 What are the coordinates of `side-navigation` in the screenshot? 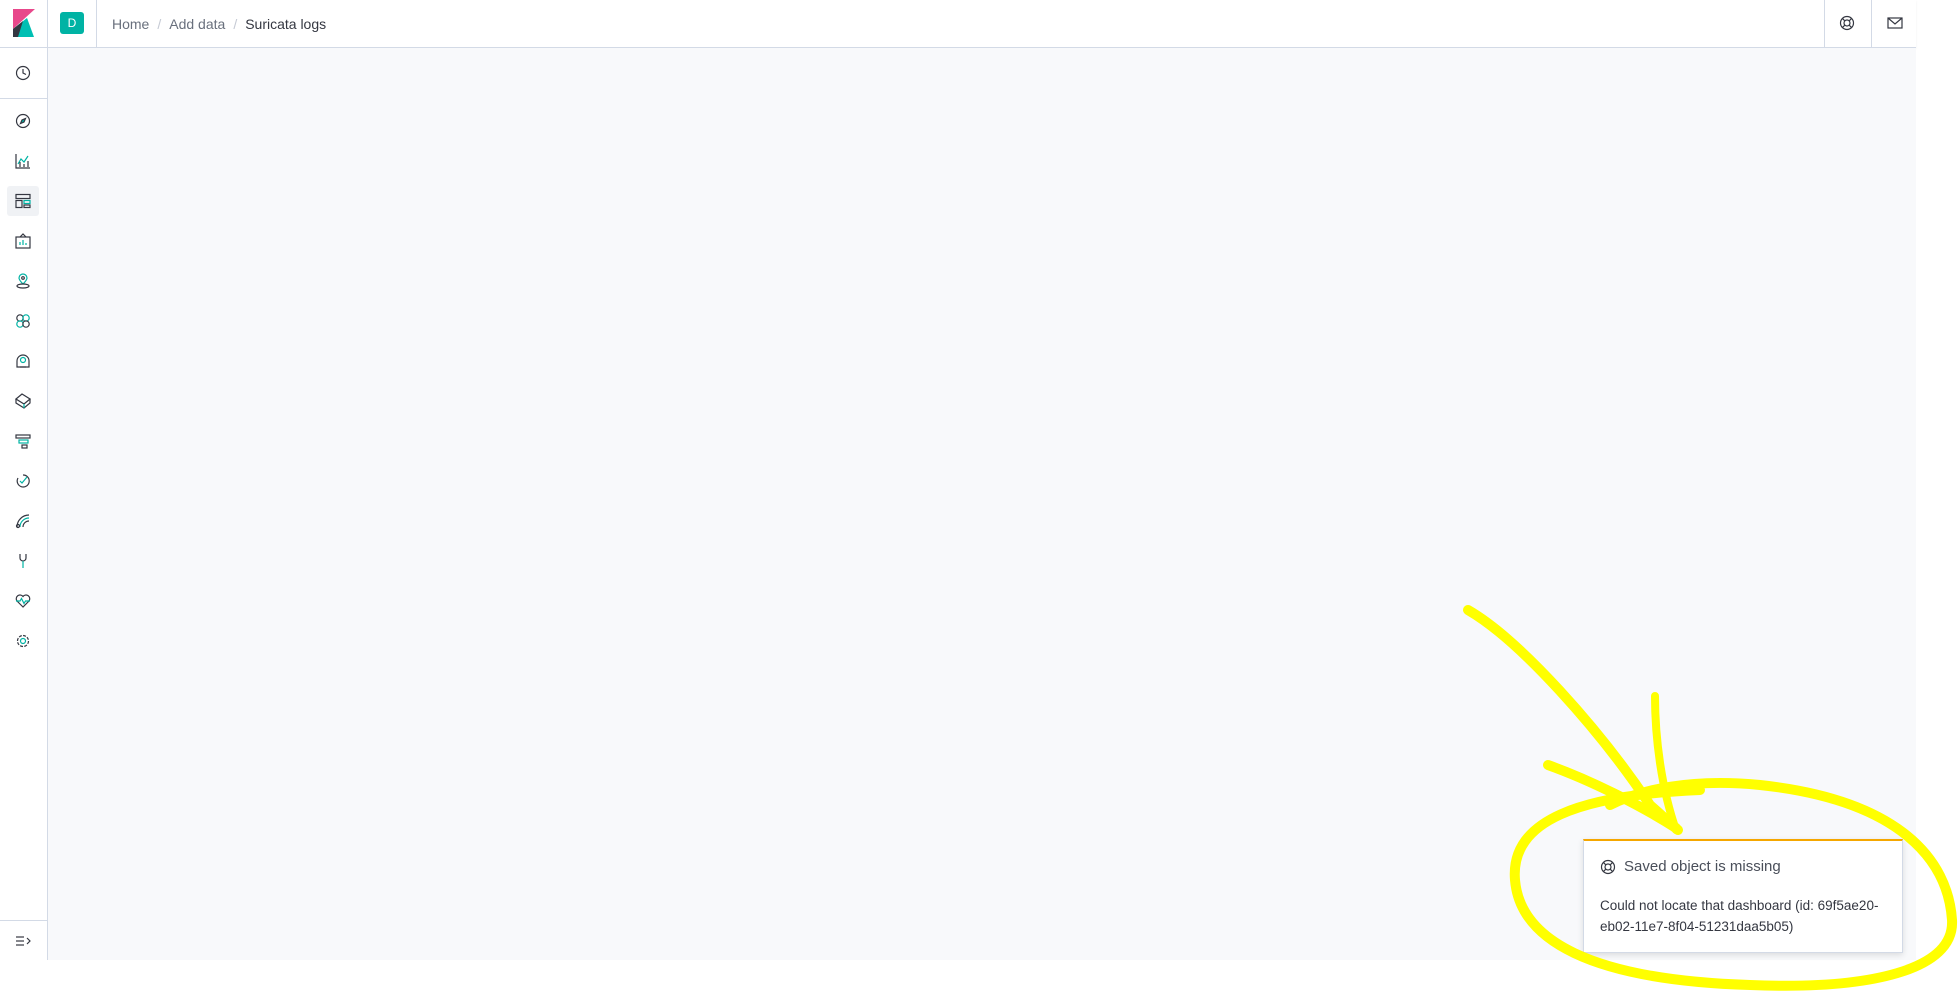 It's located at (24, 504).